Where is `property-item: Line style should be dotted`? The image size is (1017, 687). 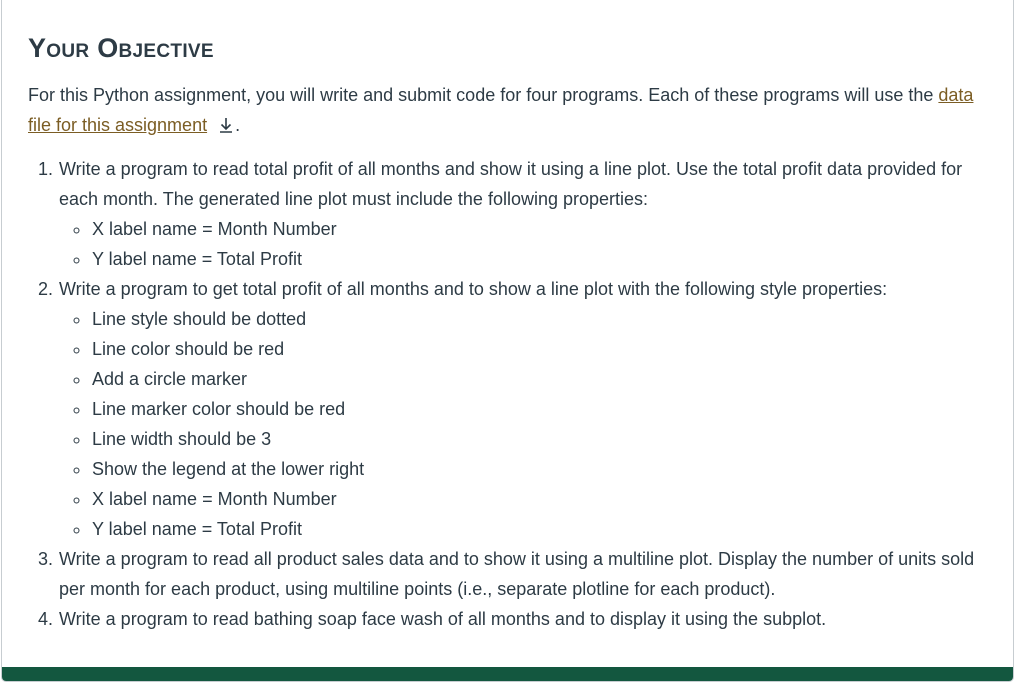
property-item: Line style should be dotted is located at coordinates (542, 319).